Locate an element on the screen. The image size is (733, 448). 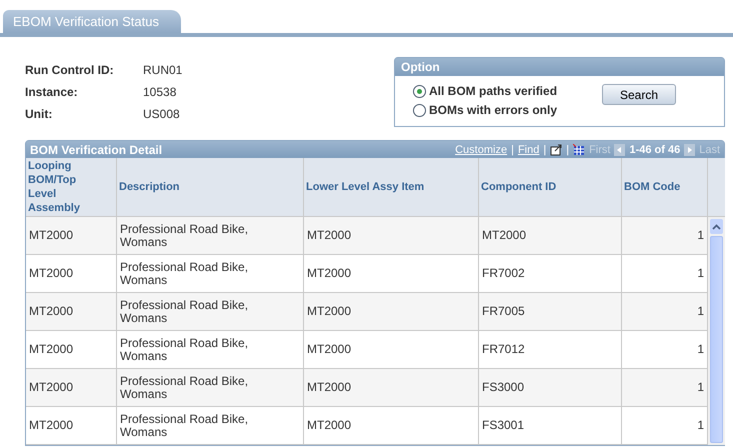
field-label: Instance: is located at coordinates (52, 92).